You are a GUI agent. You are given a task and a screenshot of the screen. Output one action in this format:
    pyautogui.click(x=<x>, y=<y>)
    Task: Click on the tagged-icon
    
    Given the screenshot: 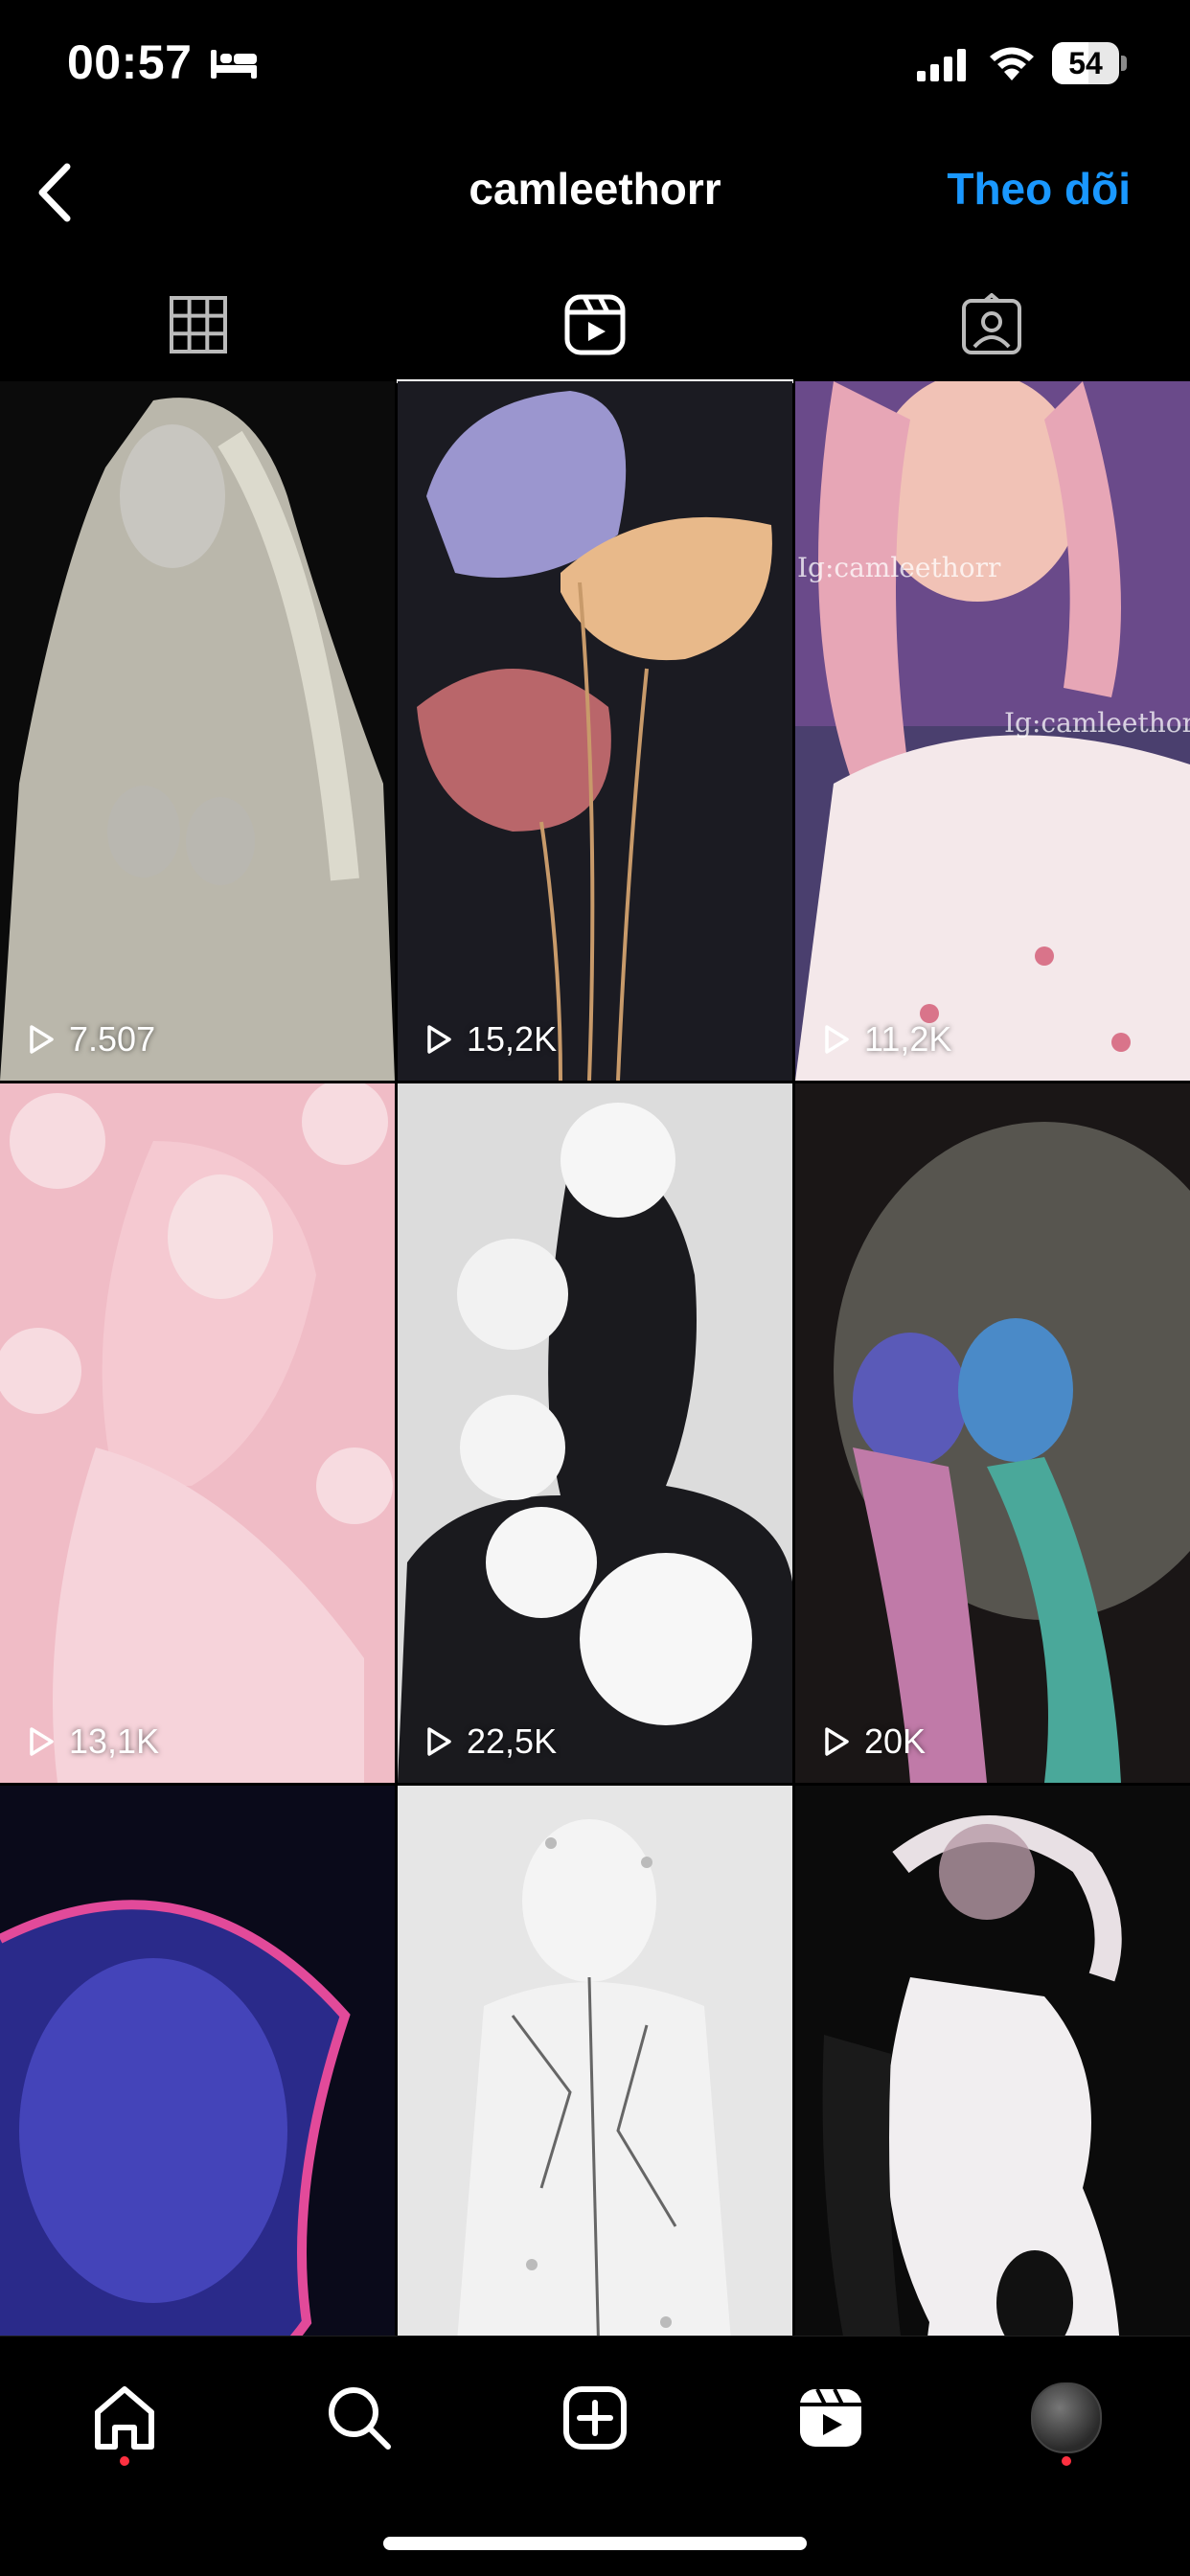 What is the action you would take?
    pyautogui.click(x=991, y=323)
    